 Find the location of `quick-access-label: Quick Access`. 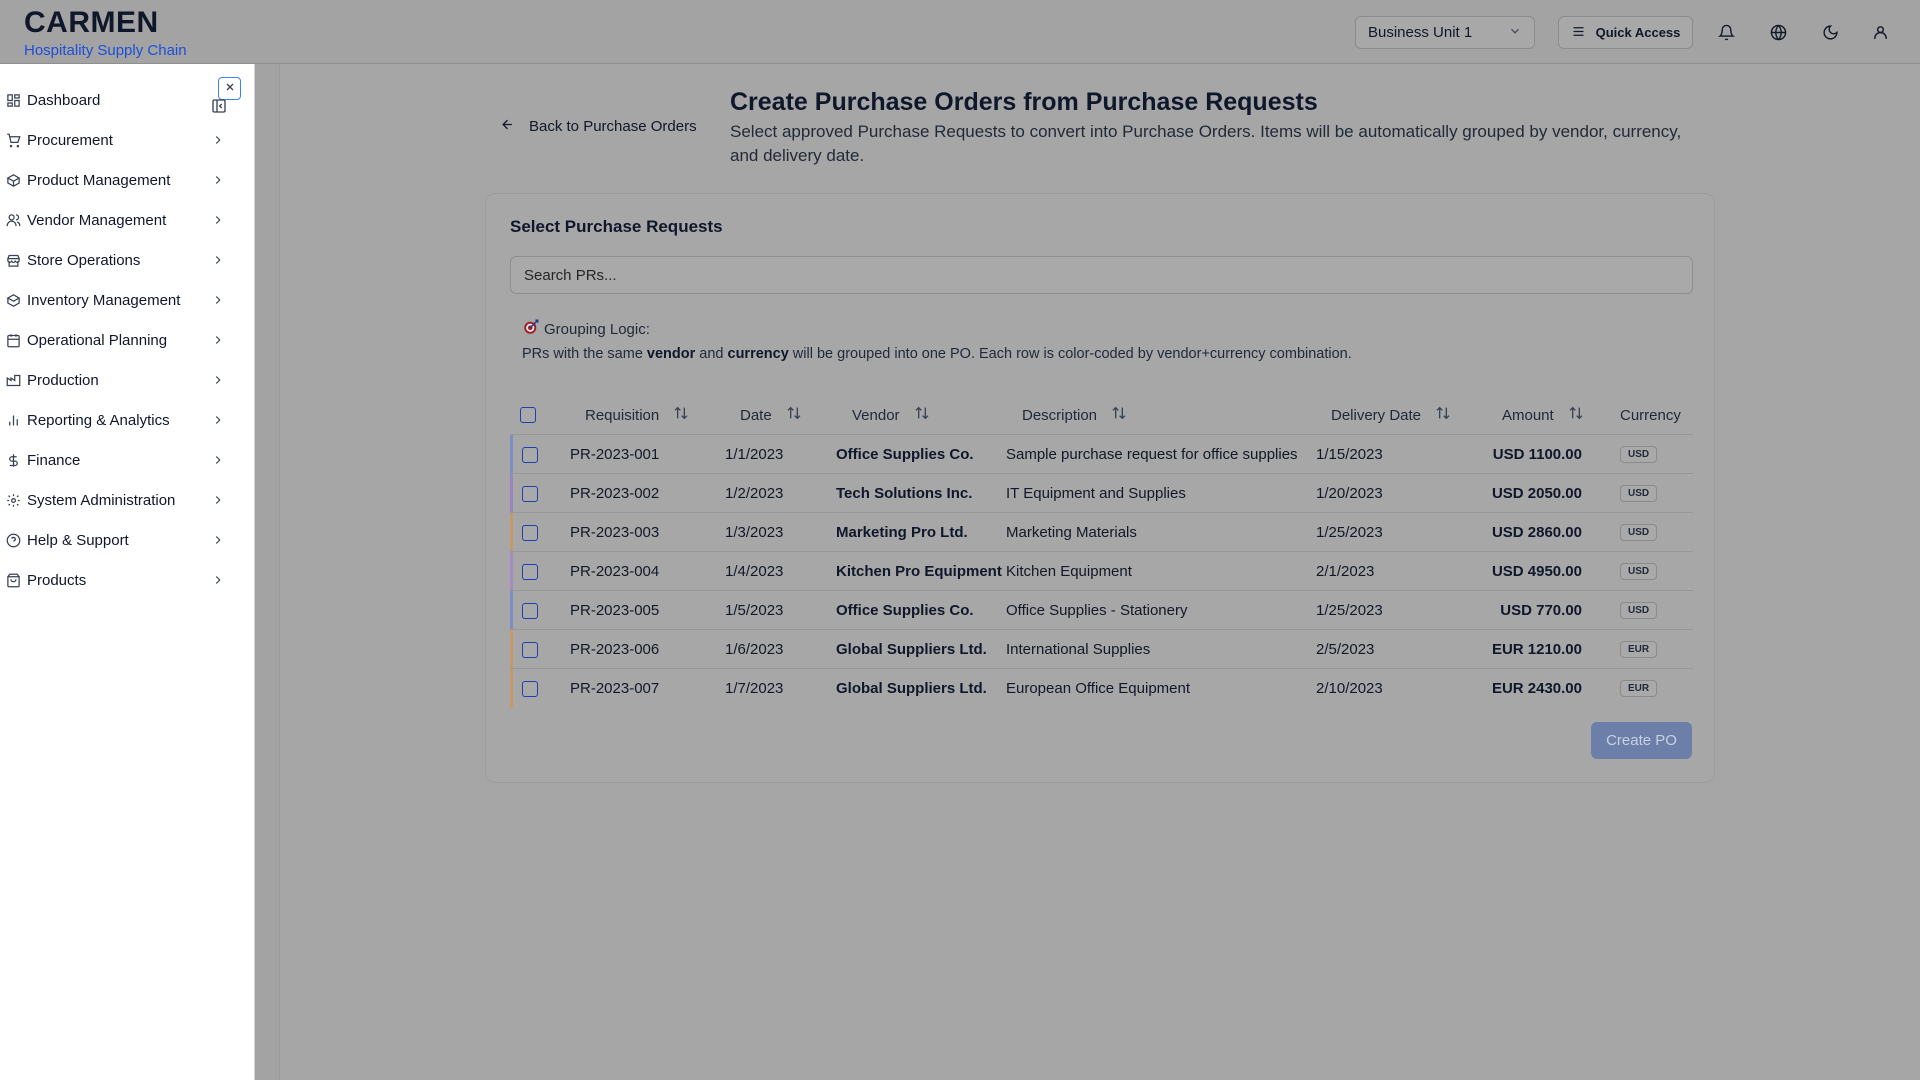

quick-access-label: Quick Access is located at coordinates (1638, 32).